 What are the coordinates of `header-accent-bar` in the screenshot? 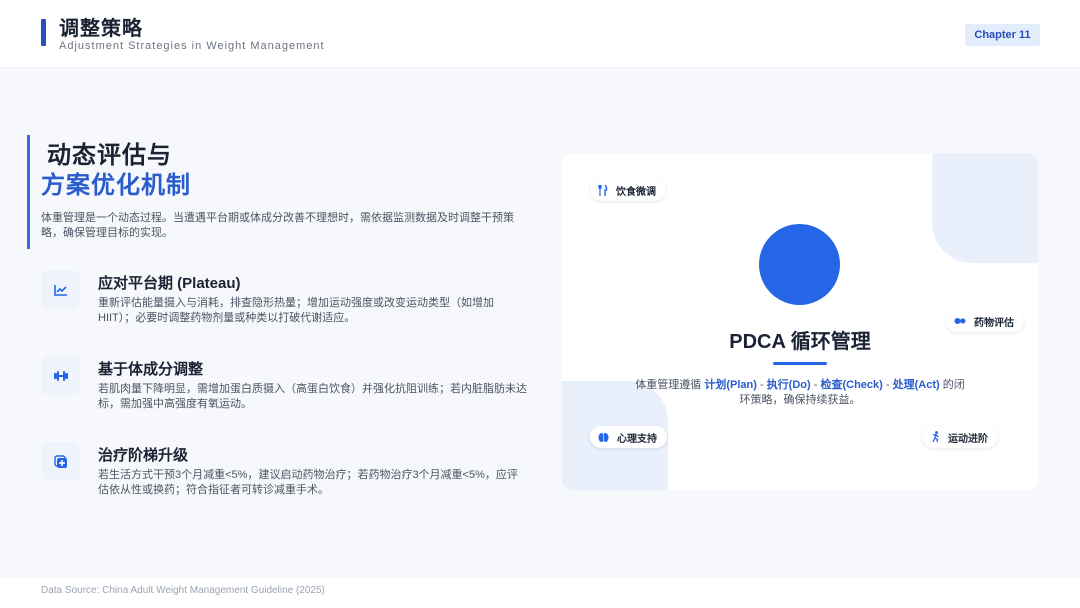 It's located at (43, 32).